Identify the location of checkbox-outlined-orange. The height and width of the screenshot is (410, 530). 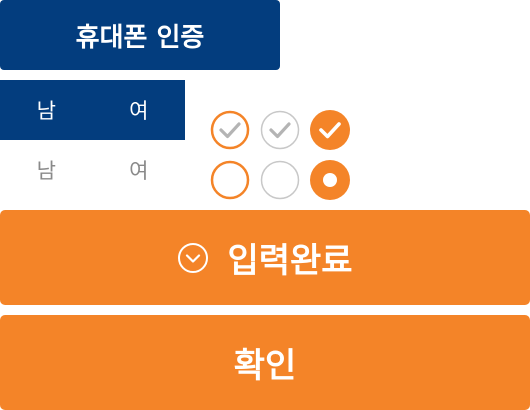
(230, 130).